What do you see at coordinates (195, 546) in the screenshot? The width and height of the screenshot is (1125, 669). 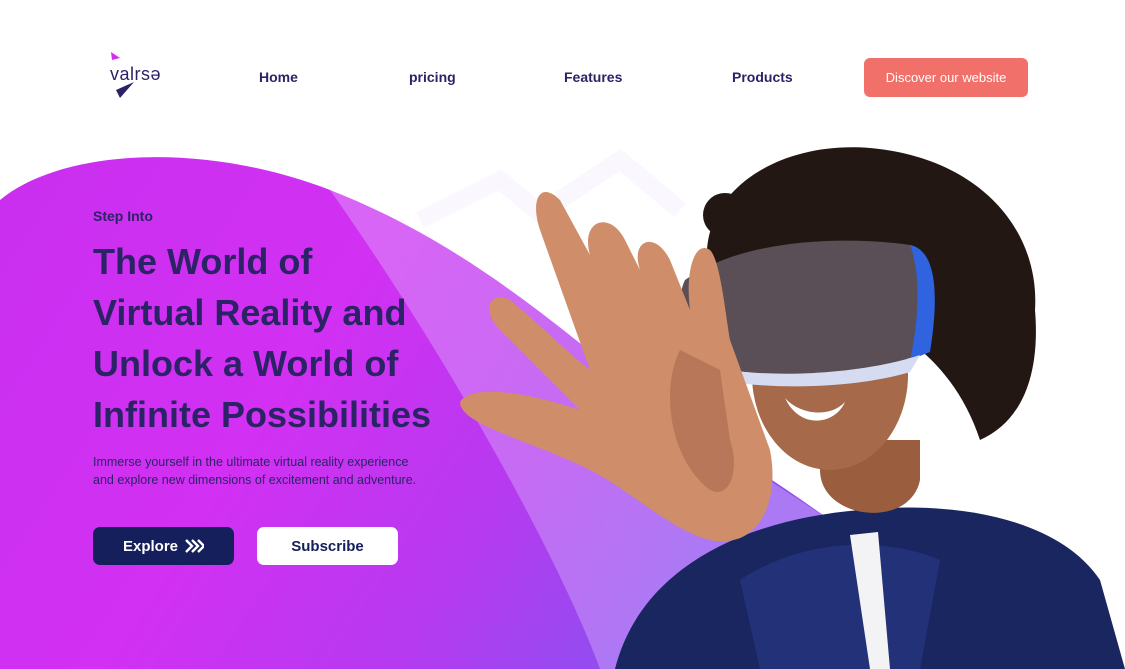 I see `double-chevron-right-icon` at bounding box center [195, 546].